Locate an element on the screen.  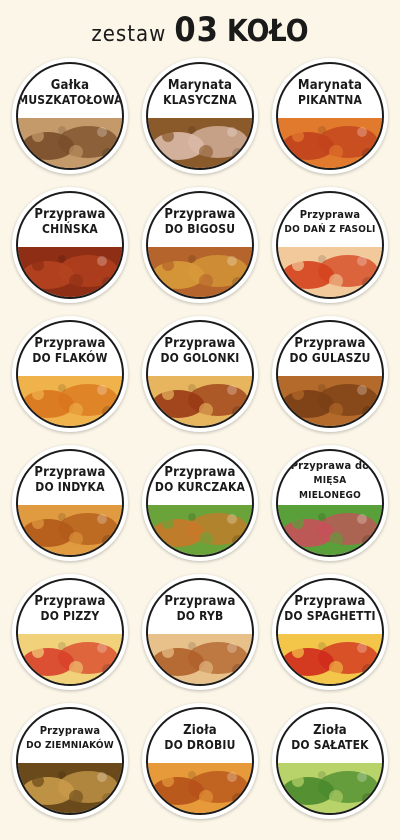
sticker-item: Zioła do drobiu is located at coordinates (200, 761).